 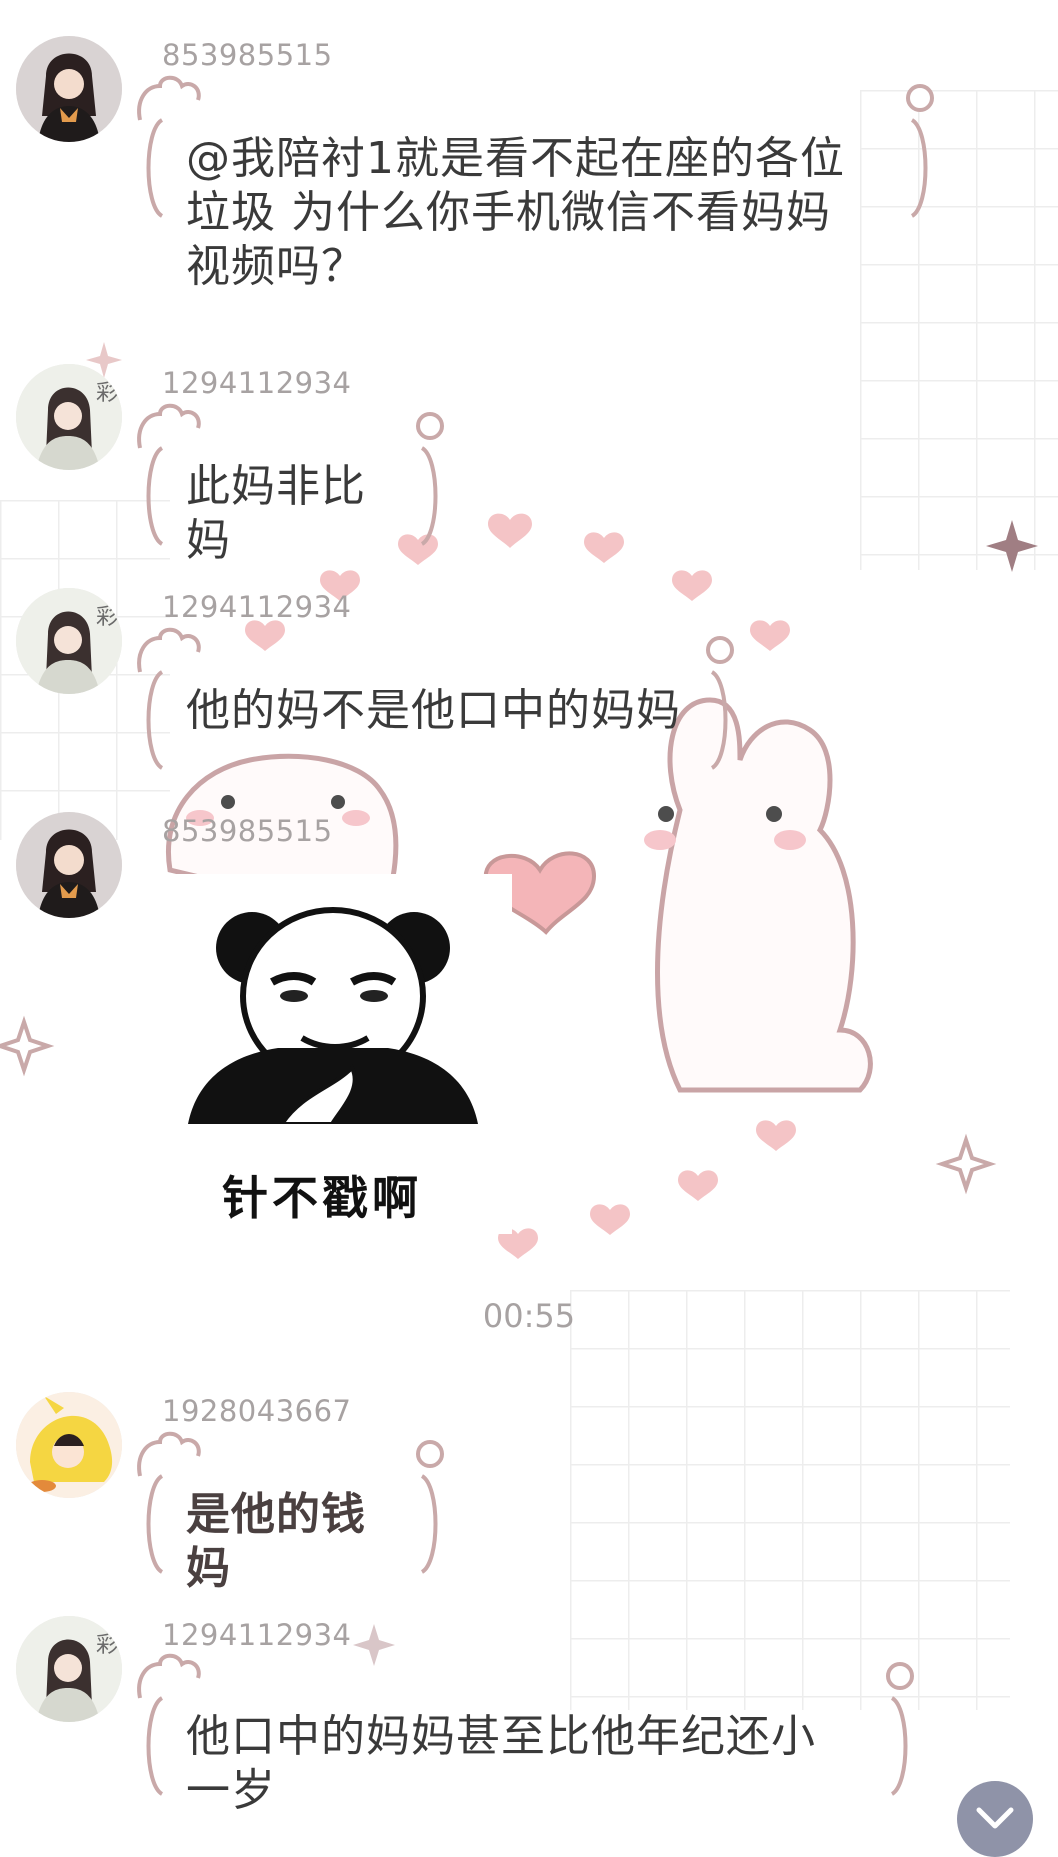 I want to click on message-text-line: 垃圾 为什么你手机微信不看妈妈, so click(x=508, y=212).